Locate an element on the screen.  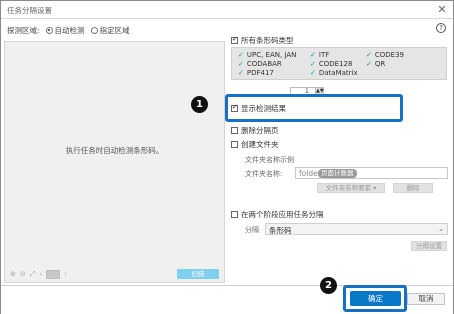
show-result-checkbox: 显示检测结果 is located at coordinates (258, 108).